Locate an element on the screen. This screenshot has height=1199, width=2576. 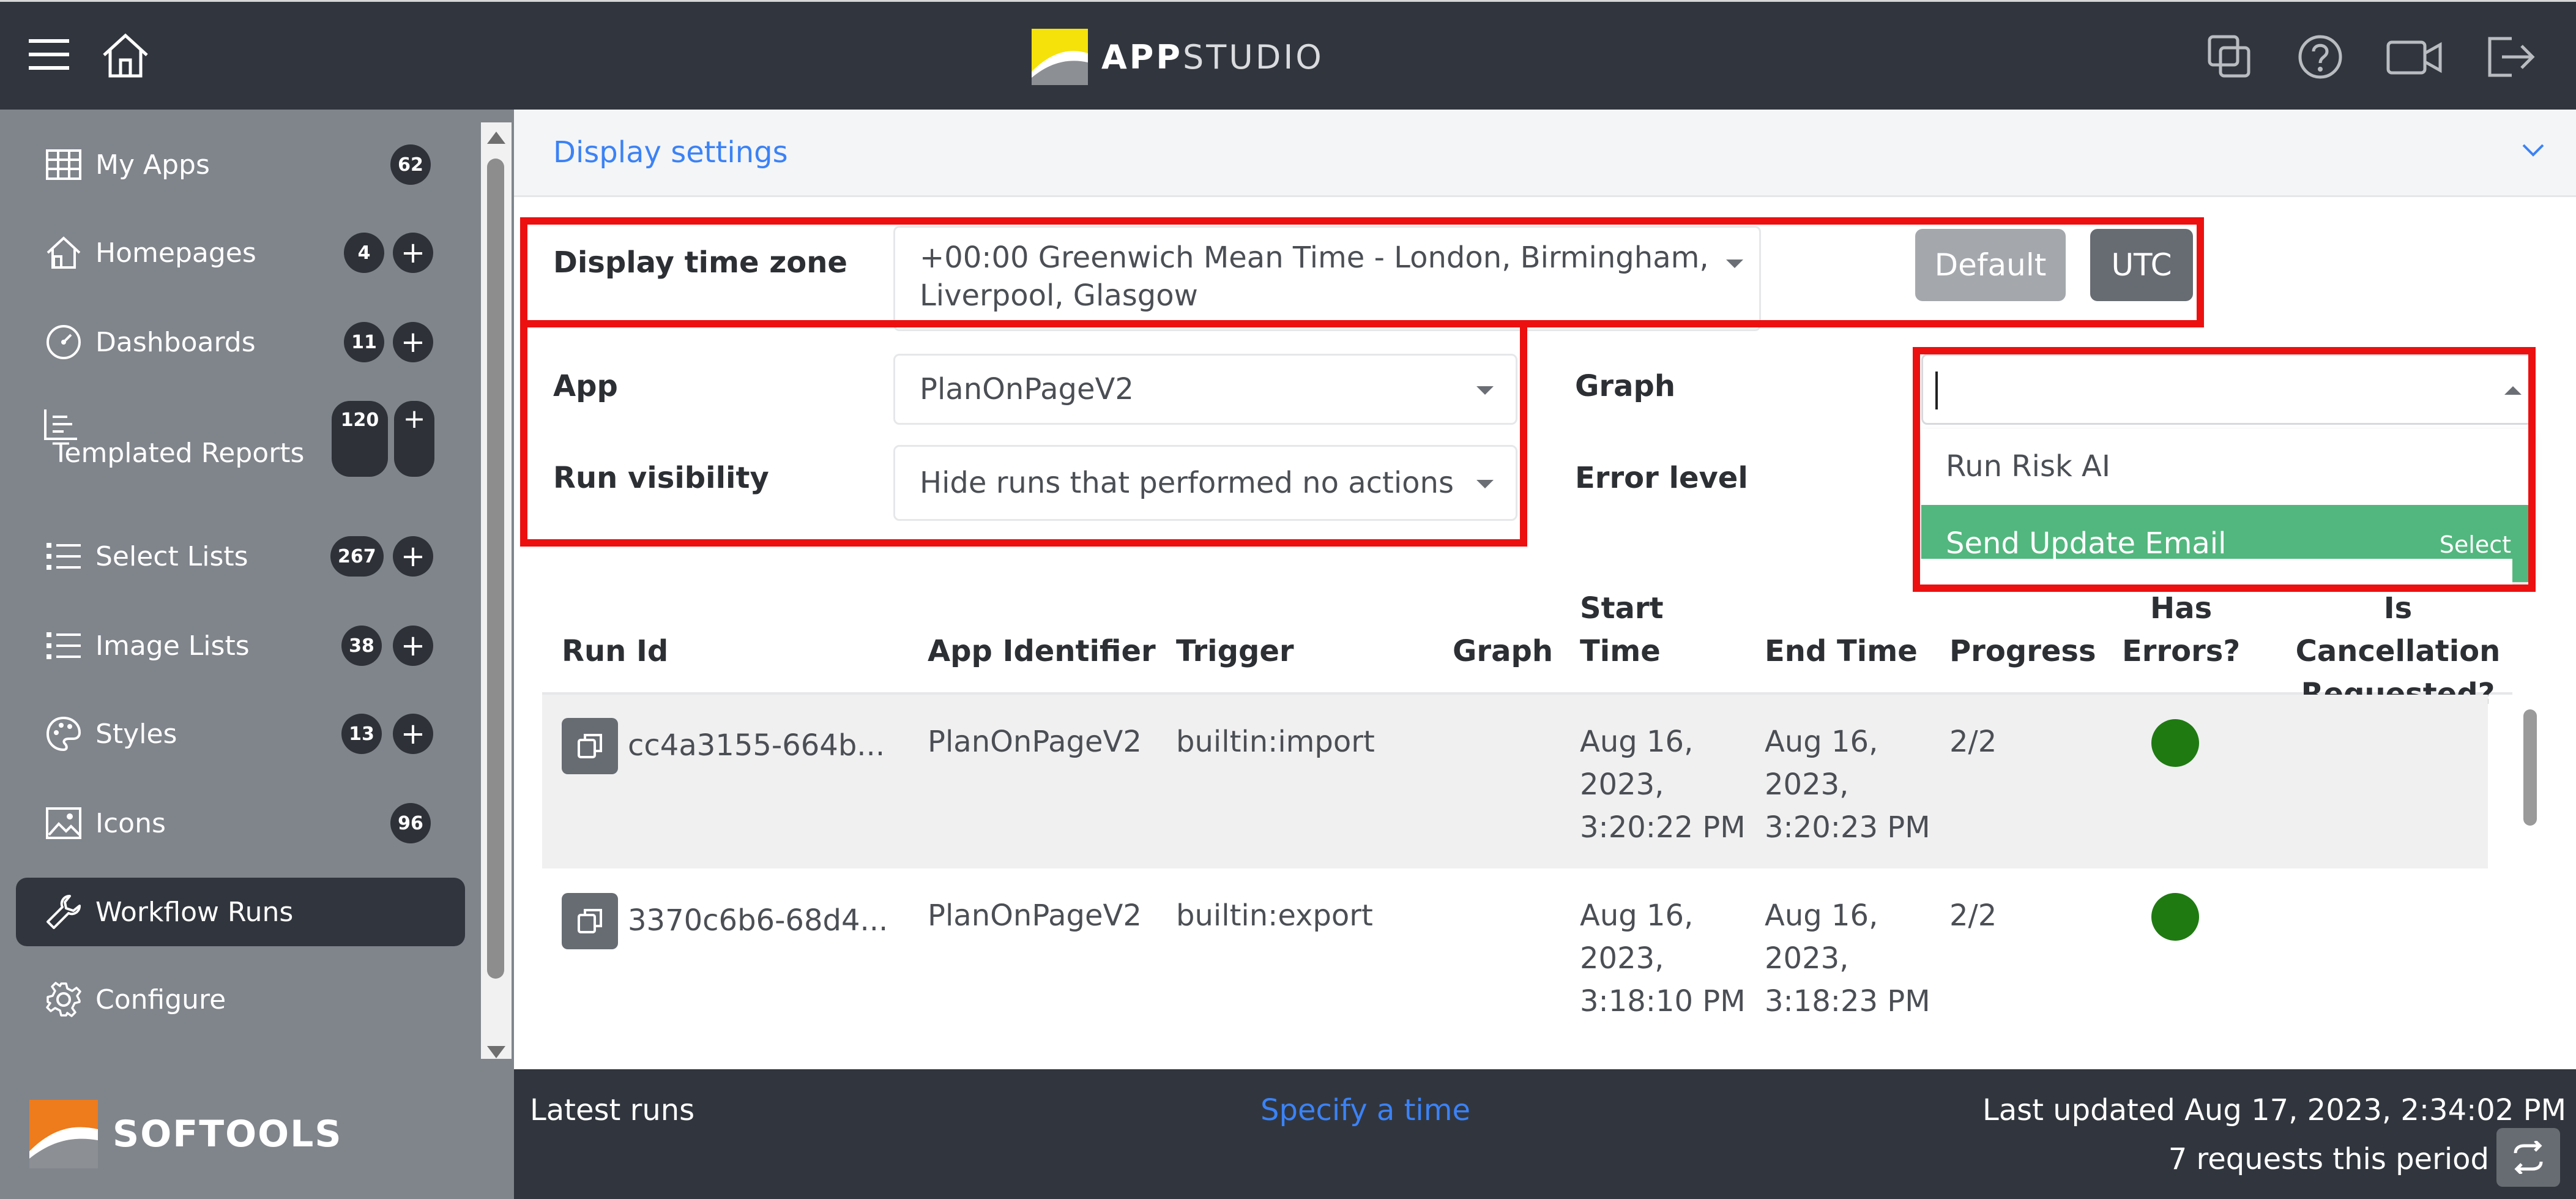
refresh-button is located at coordinates (2528, 1157).